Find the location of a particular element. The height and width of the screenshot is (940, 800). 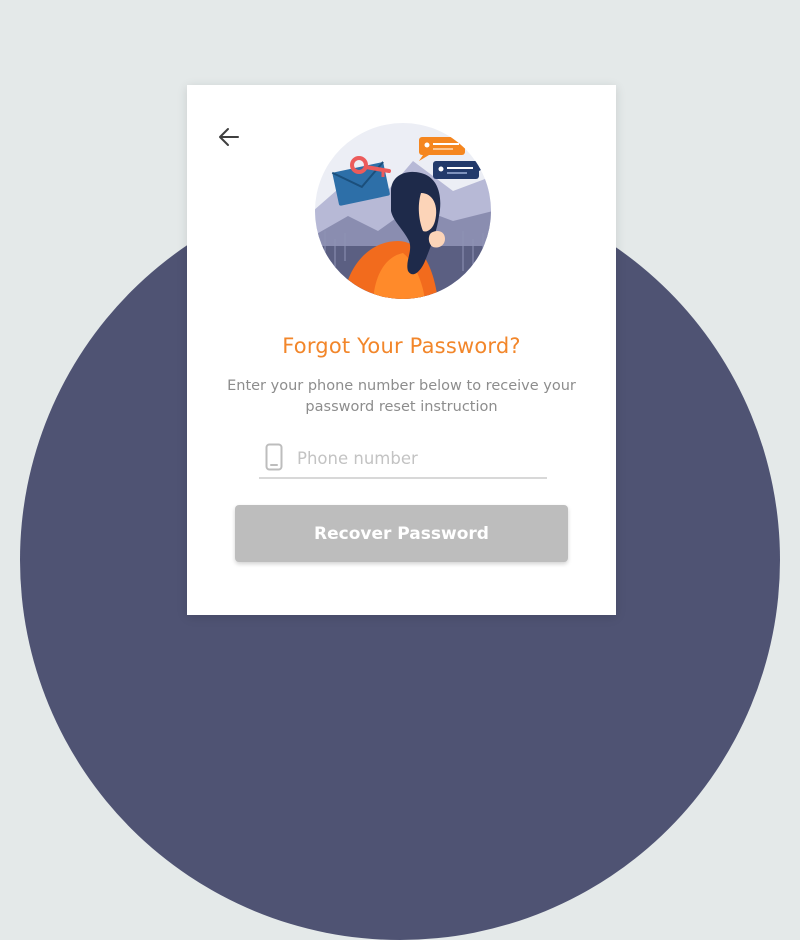

page-title: Forgot Your Password? is located at coordinates (401, 346).